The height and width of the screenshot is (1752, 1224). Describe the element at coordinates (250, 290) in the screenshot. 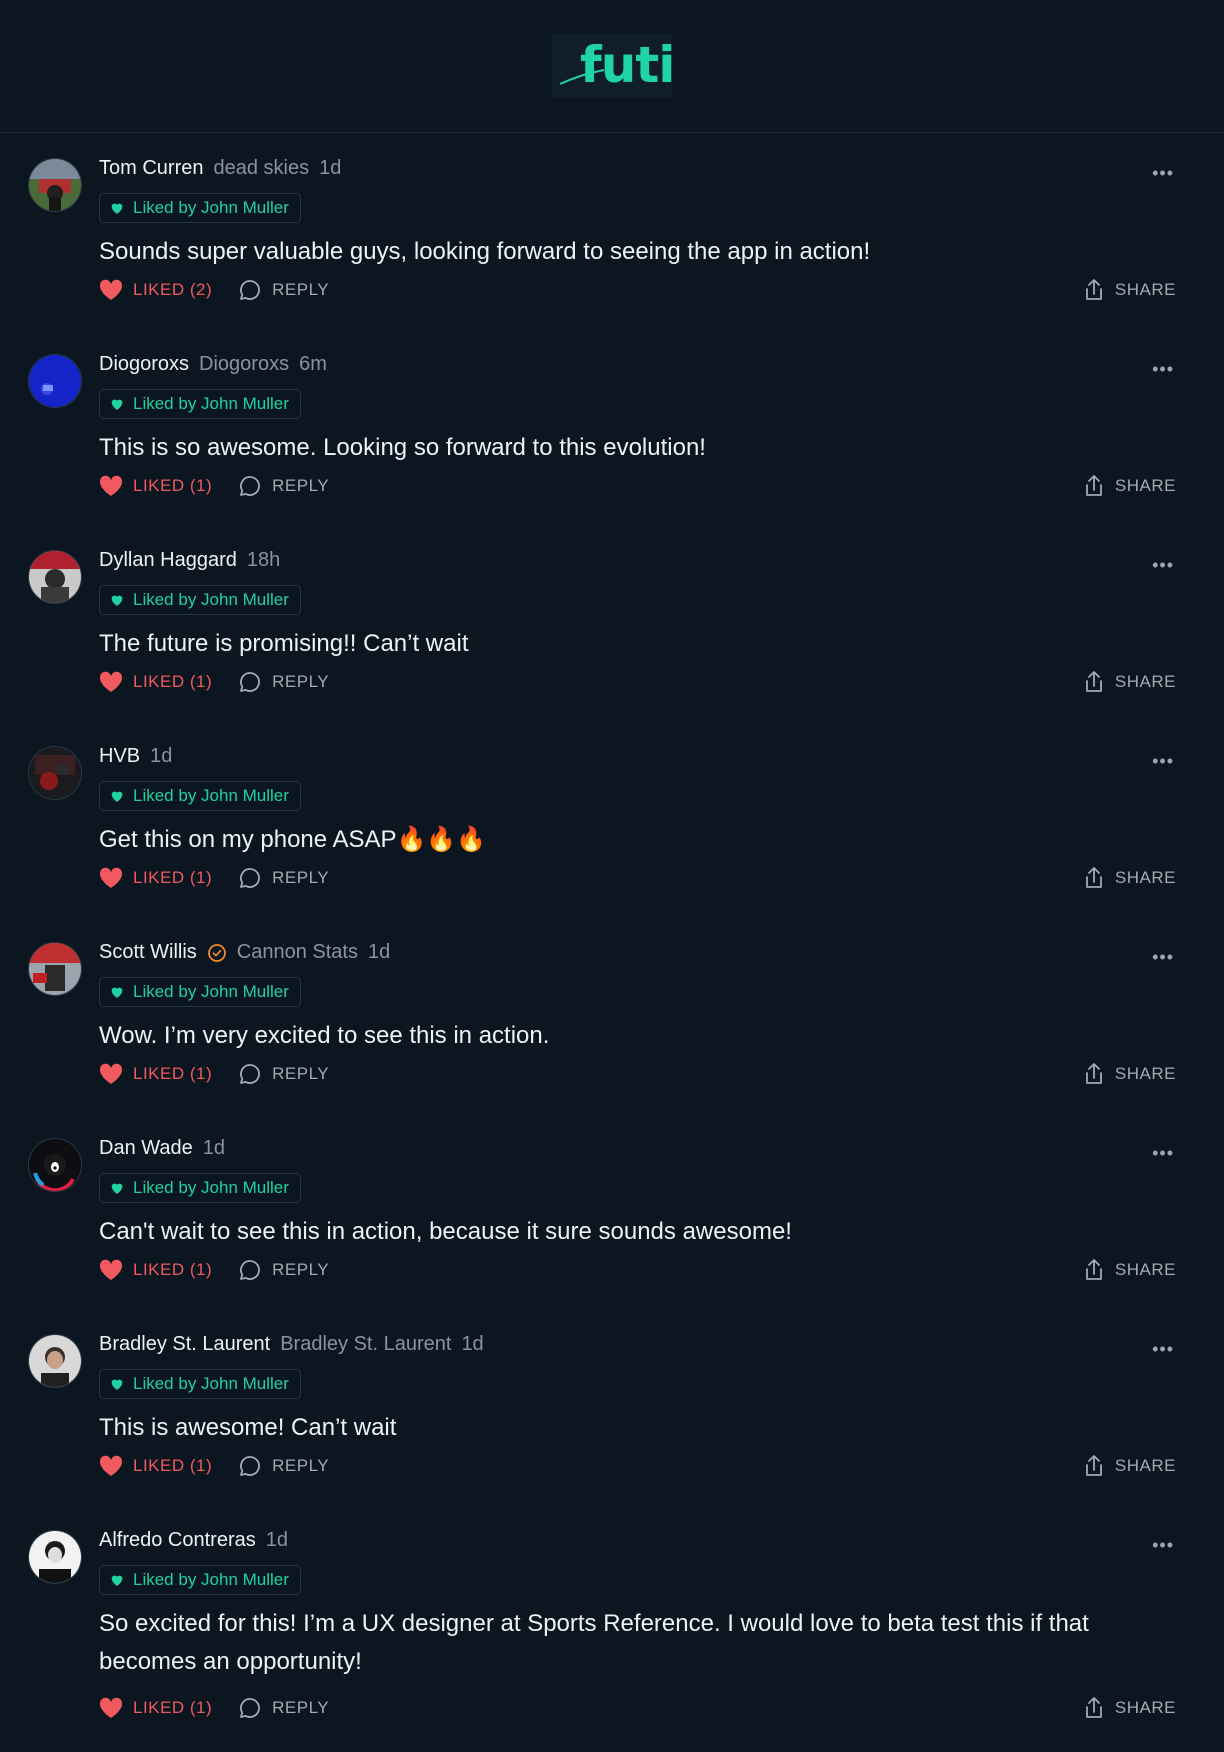

I see `comment-bubble-icon` at that location.